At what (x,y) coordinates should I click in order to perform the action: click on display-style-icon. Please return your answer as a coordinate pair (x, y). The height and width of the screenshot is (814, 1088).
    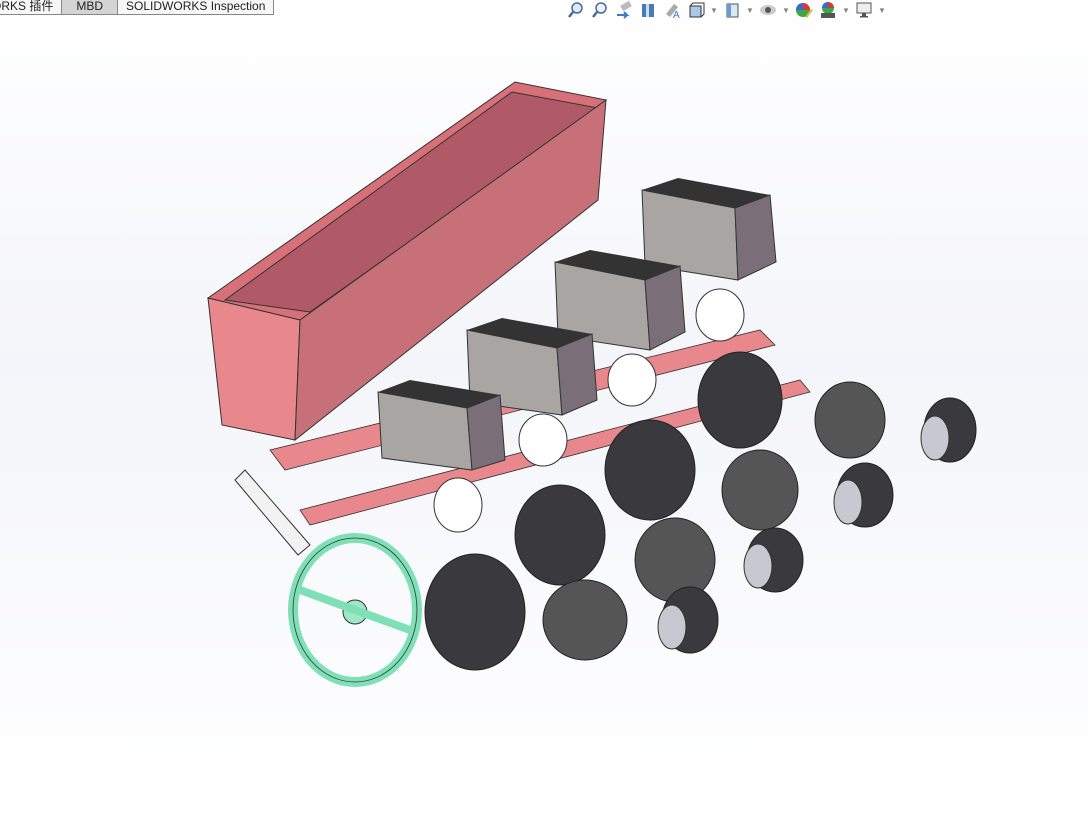
    Looking at the image, I should click on (732, 10).